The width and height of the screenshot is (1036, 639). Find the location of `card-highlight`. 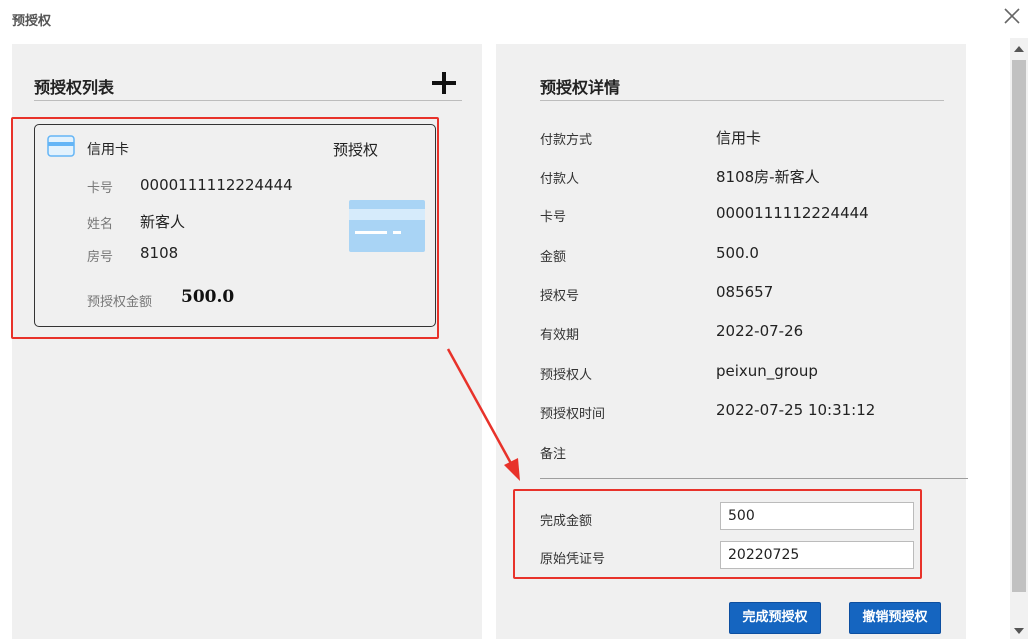

card-highlight is located at coordinates (225, 228).